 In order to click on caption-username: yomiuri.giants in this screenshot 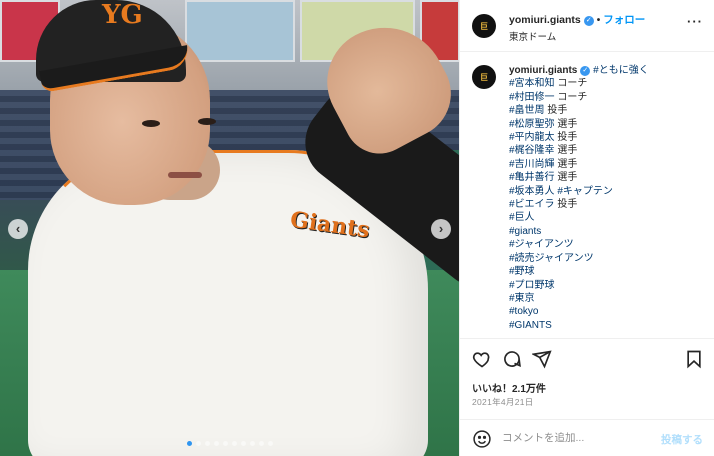, I will do `click(543, 70)`.